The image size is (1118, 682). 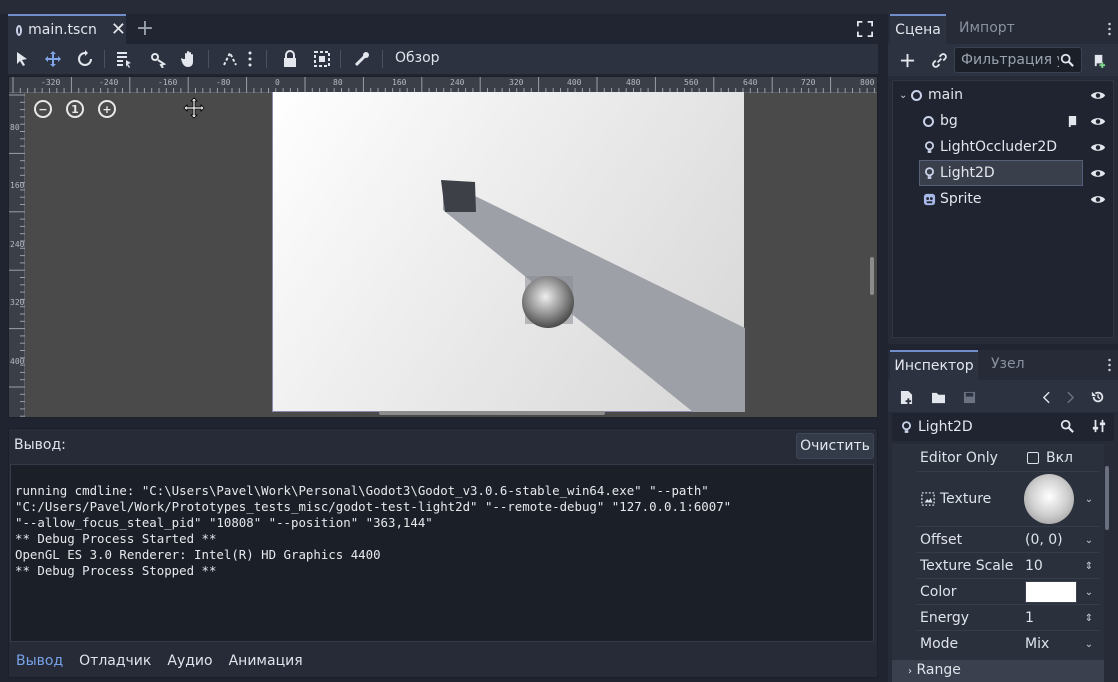 I want to click on tab-animation: Анимация, so click(x=266, y=661).